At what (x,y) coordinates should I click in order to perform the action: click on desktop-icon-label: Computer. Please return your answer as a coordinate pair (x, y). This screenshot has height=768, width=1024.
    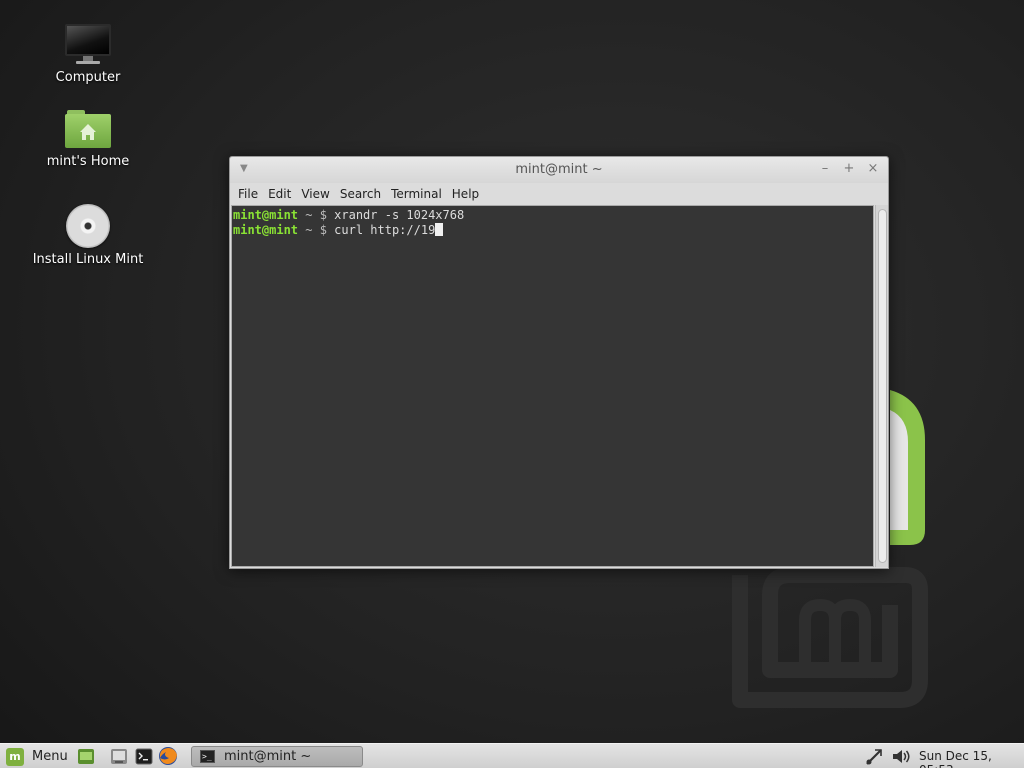
    Looking at the image, I should click on (88, 77).